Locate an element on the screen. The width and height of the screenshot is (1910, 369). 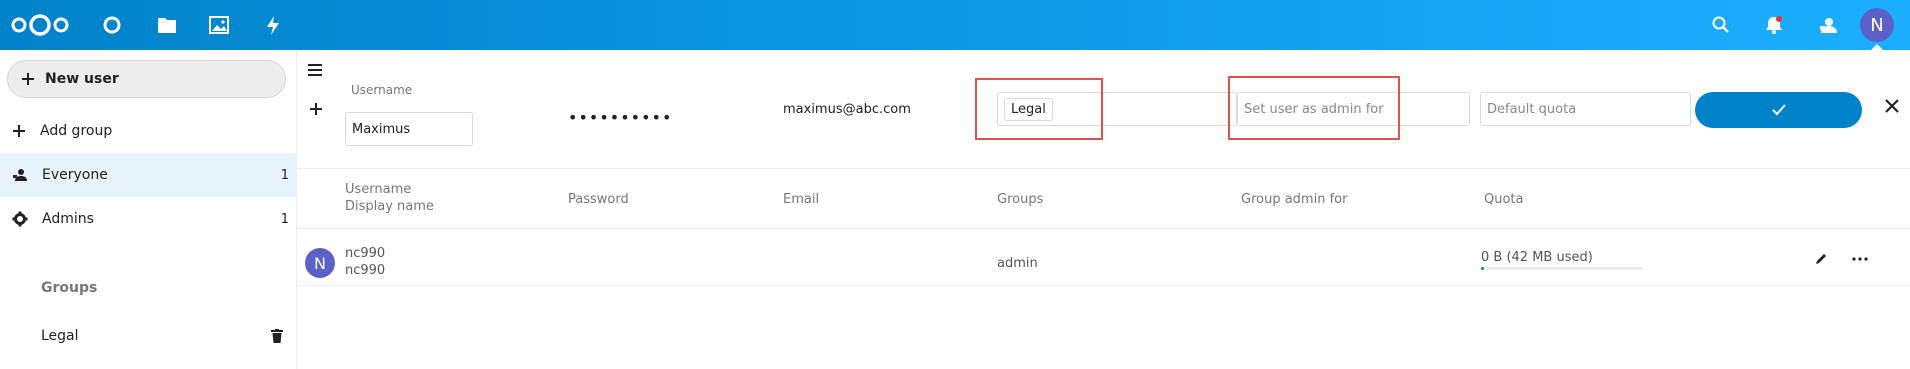
sidebar-item-label: Admins is located at coordinates (68, 219).